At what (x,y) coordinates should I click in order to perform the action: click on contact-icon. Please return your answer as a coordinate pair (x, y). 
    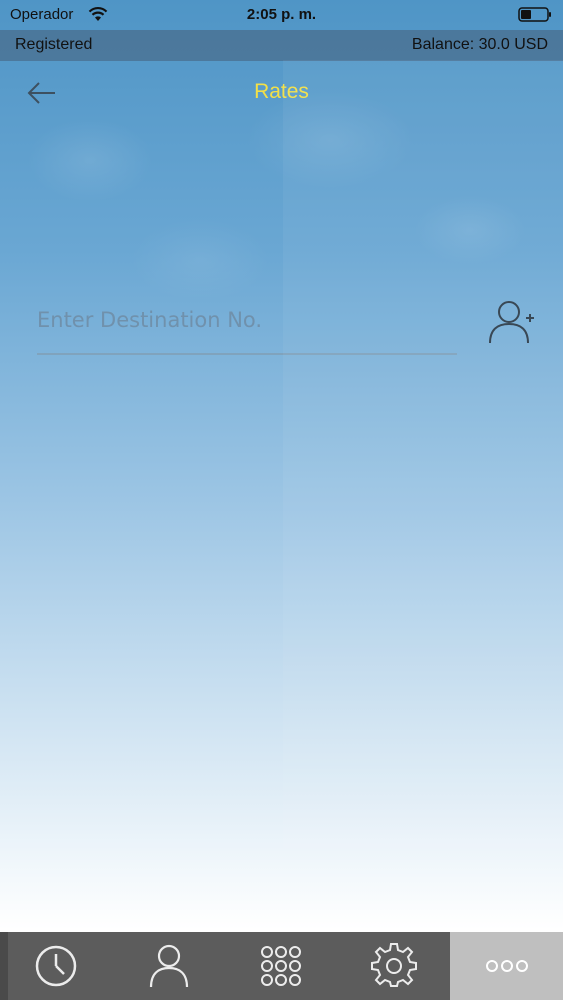
    Looking at the image, I should click on (168, 966).